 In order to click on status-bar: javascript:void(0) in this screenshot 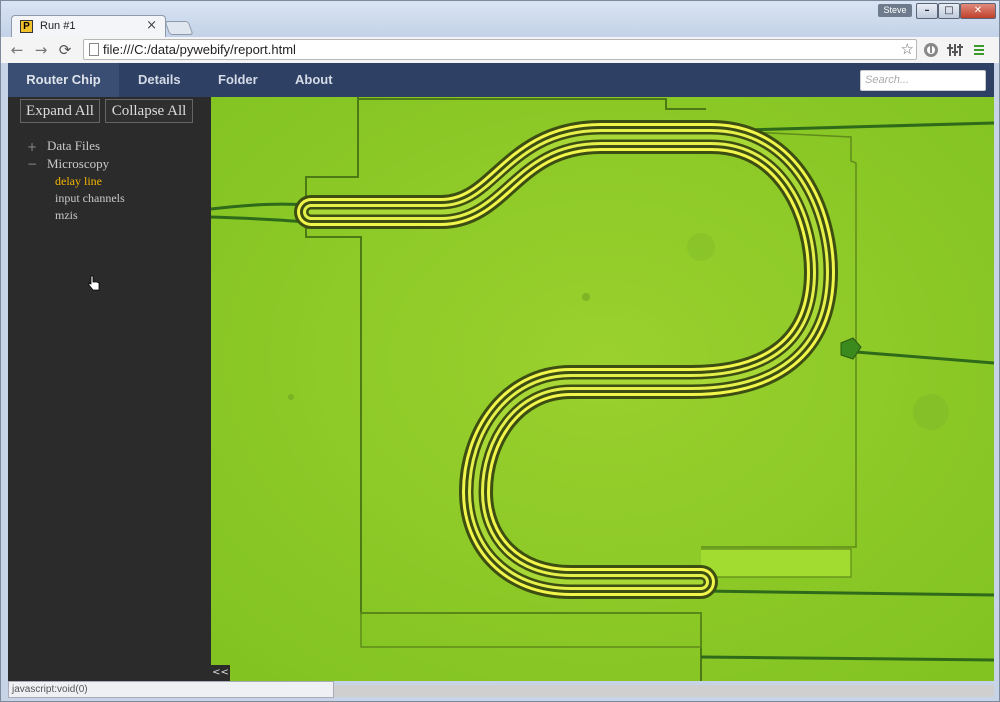, I will do `click(171, 689)`.